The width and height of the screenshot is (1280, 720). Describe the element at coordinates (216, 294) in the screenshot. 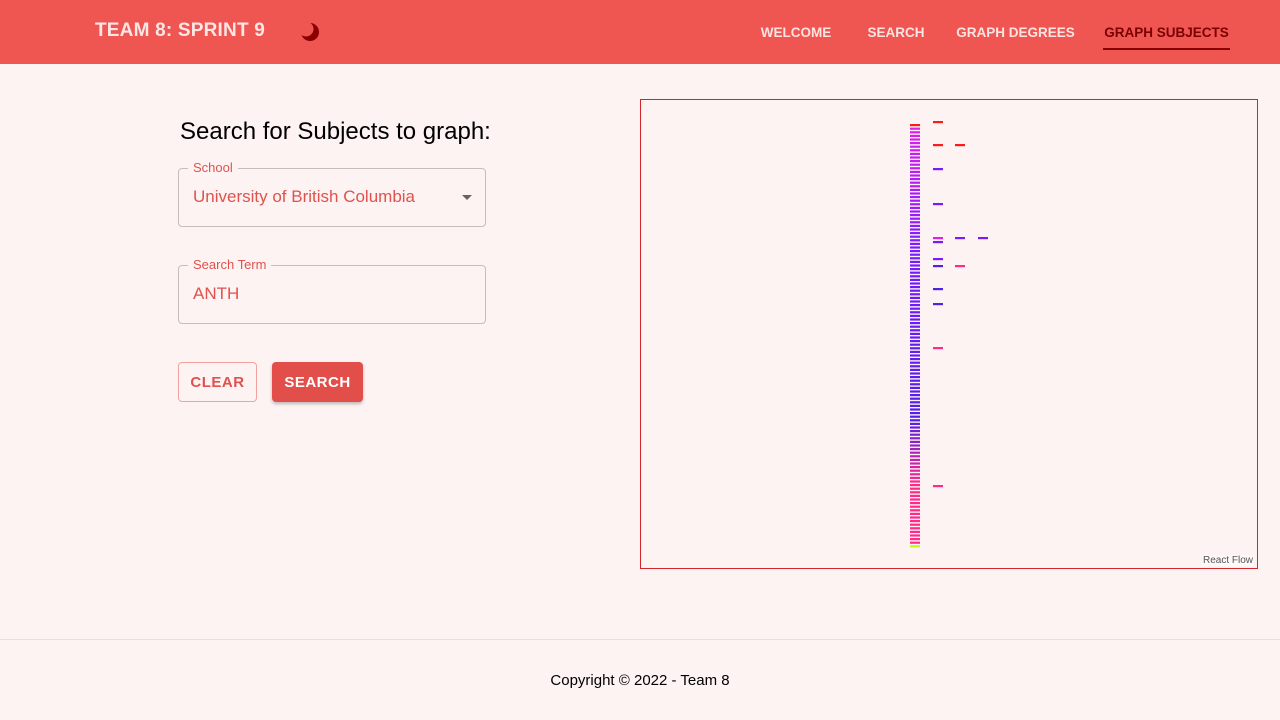

I see `search-term-value: ANTH` at that location.